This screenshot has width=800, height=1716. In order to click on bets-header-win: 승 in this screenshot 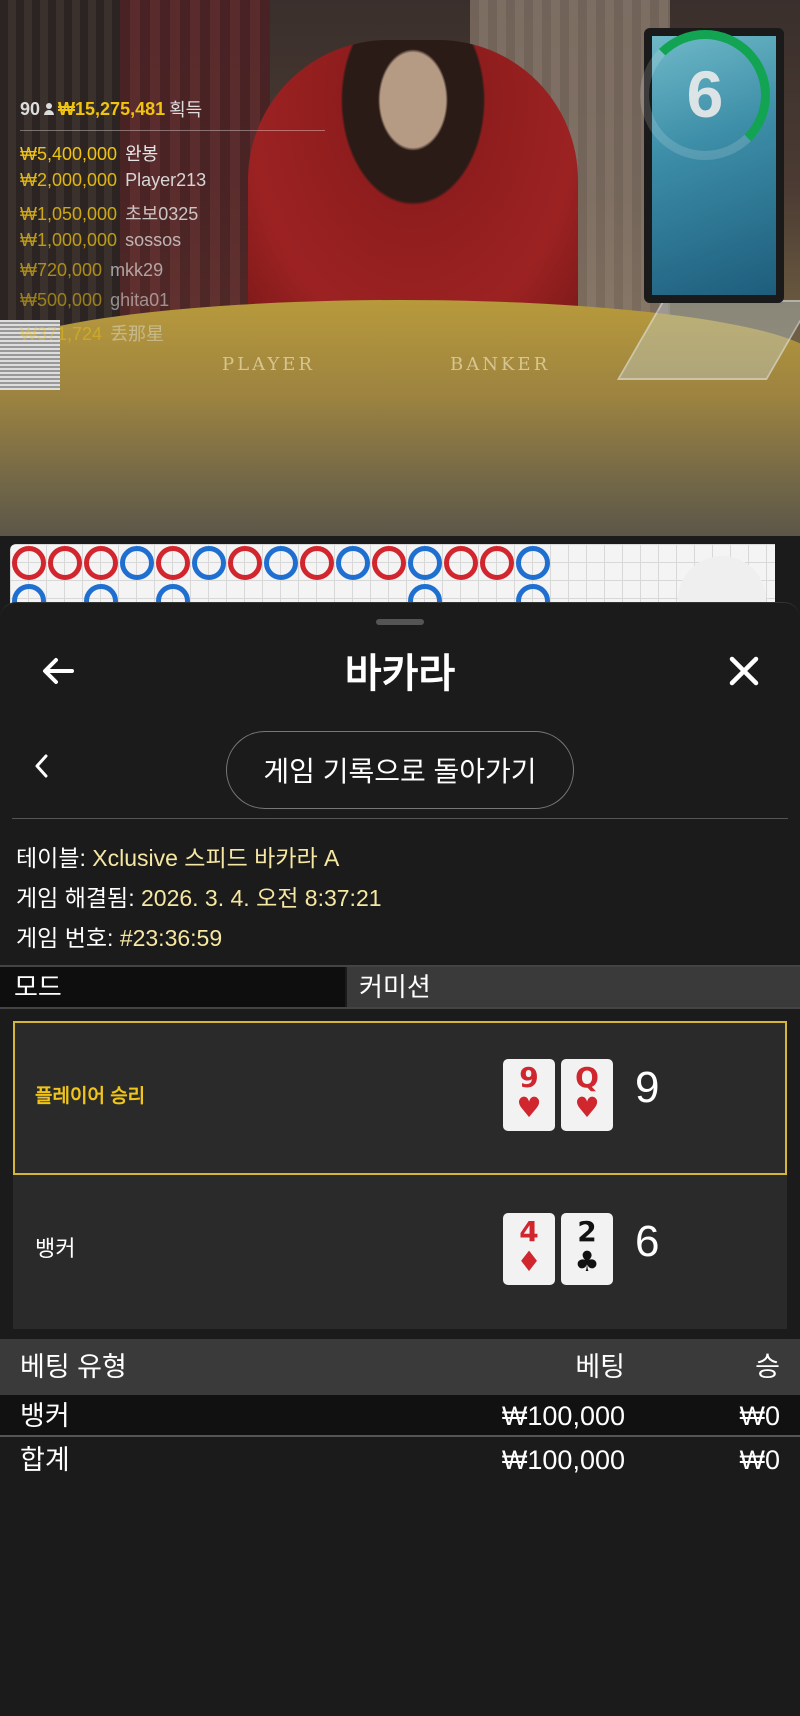, I will do `click(767, 1367)`.